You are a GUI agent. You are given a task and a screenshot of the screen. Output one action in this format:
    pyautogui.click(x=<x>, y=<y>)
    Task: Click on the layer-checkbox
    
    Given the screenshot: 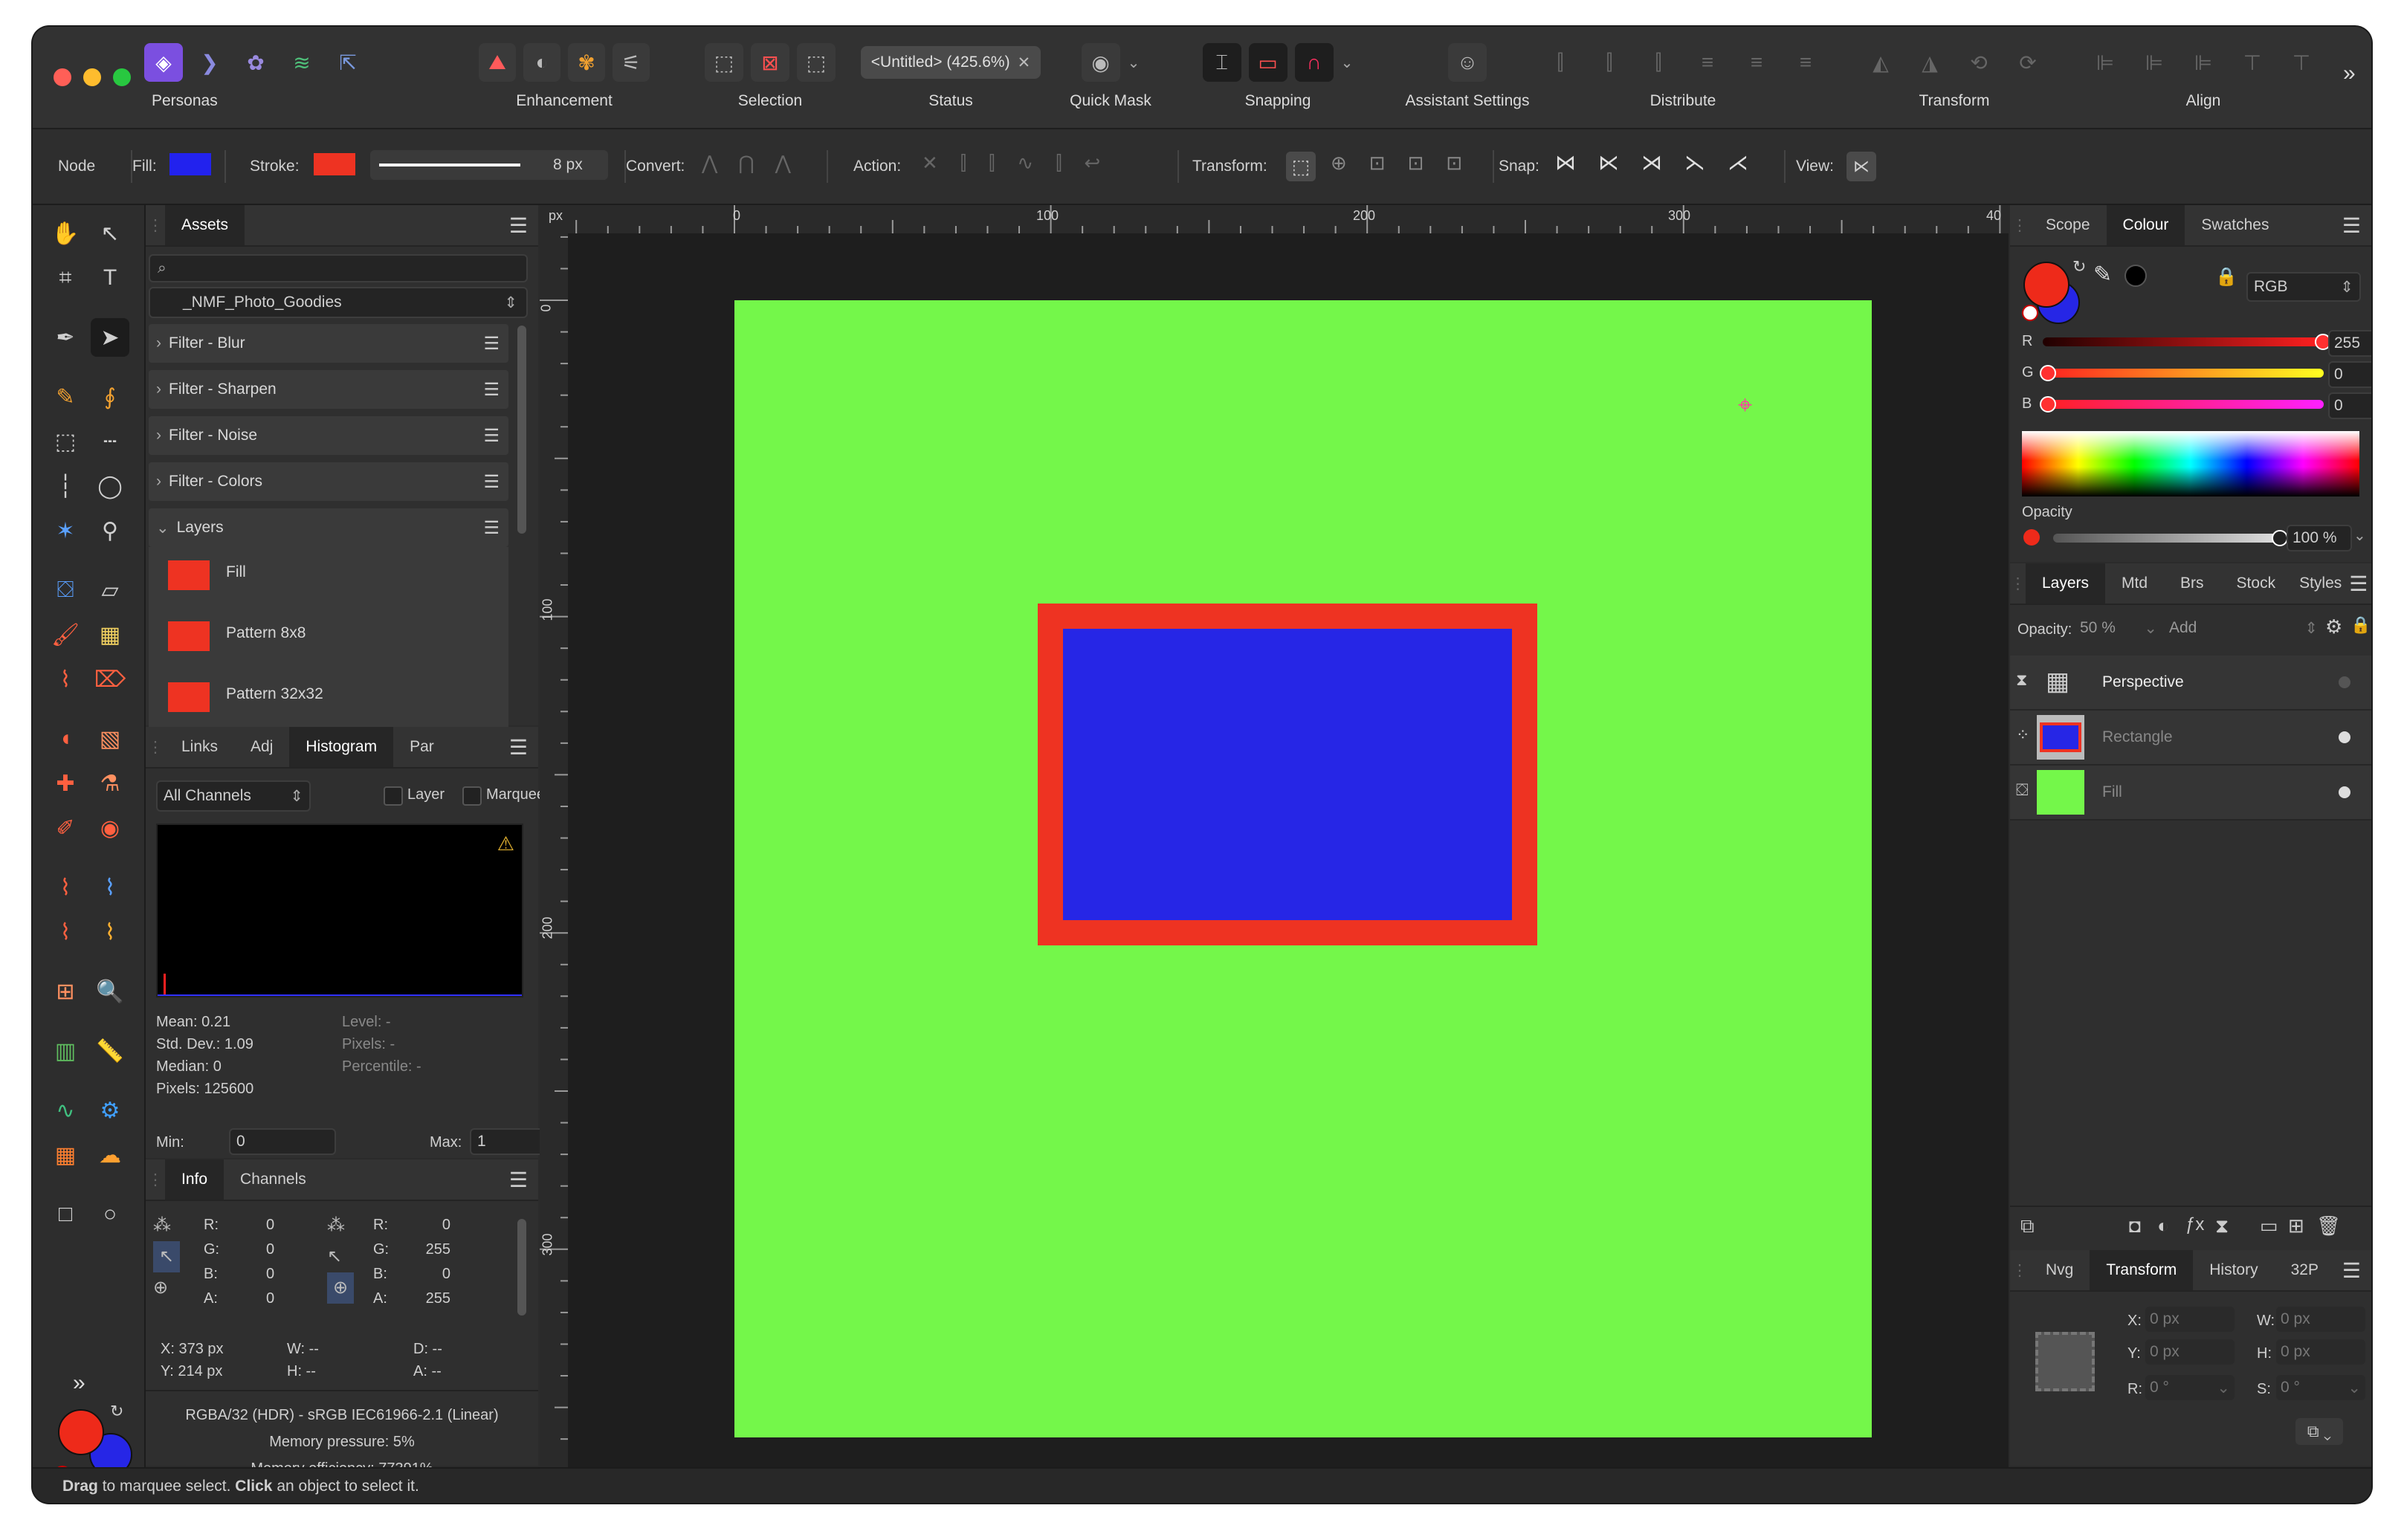 What is the action you would take?
    pyautogui.click(x=393, y=796)
    